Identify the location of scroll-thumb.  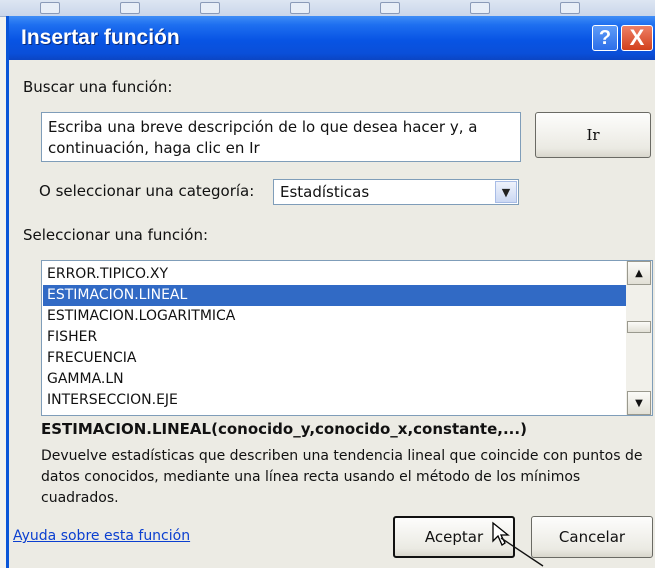
(639, 327).